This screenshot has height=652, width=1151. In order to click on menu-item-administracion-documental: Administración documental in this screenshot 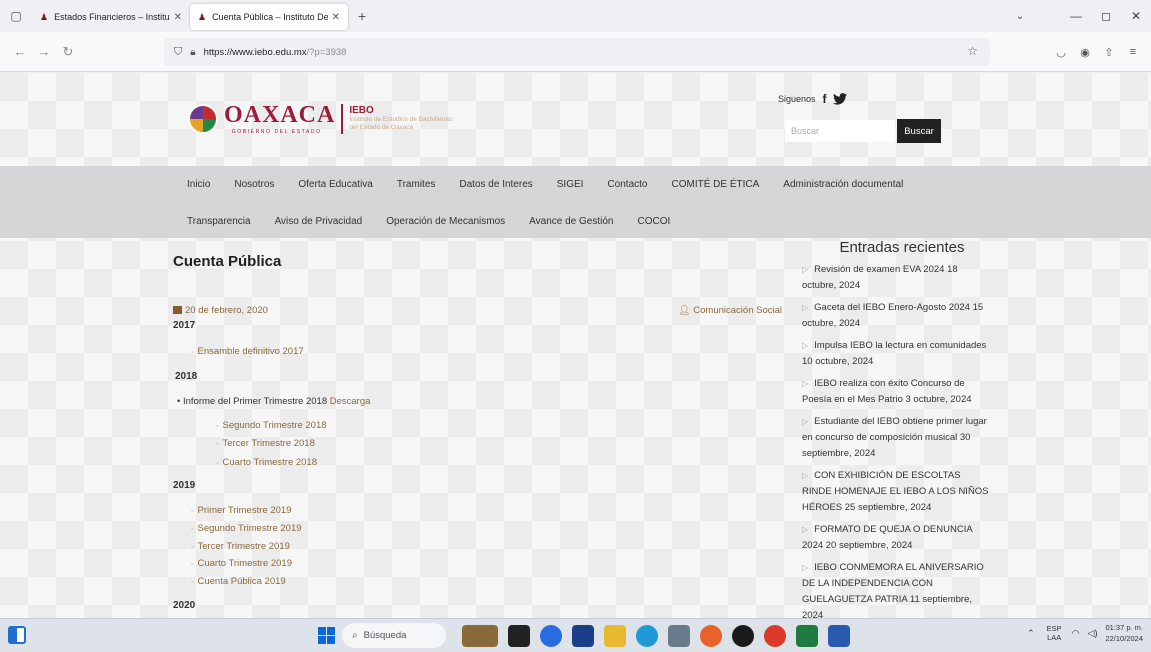, I will do `click(843, 184)`.